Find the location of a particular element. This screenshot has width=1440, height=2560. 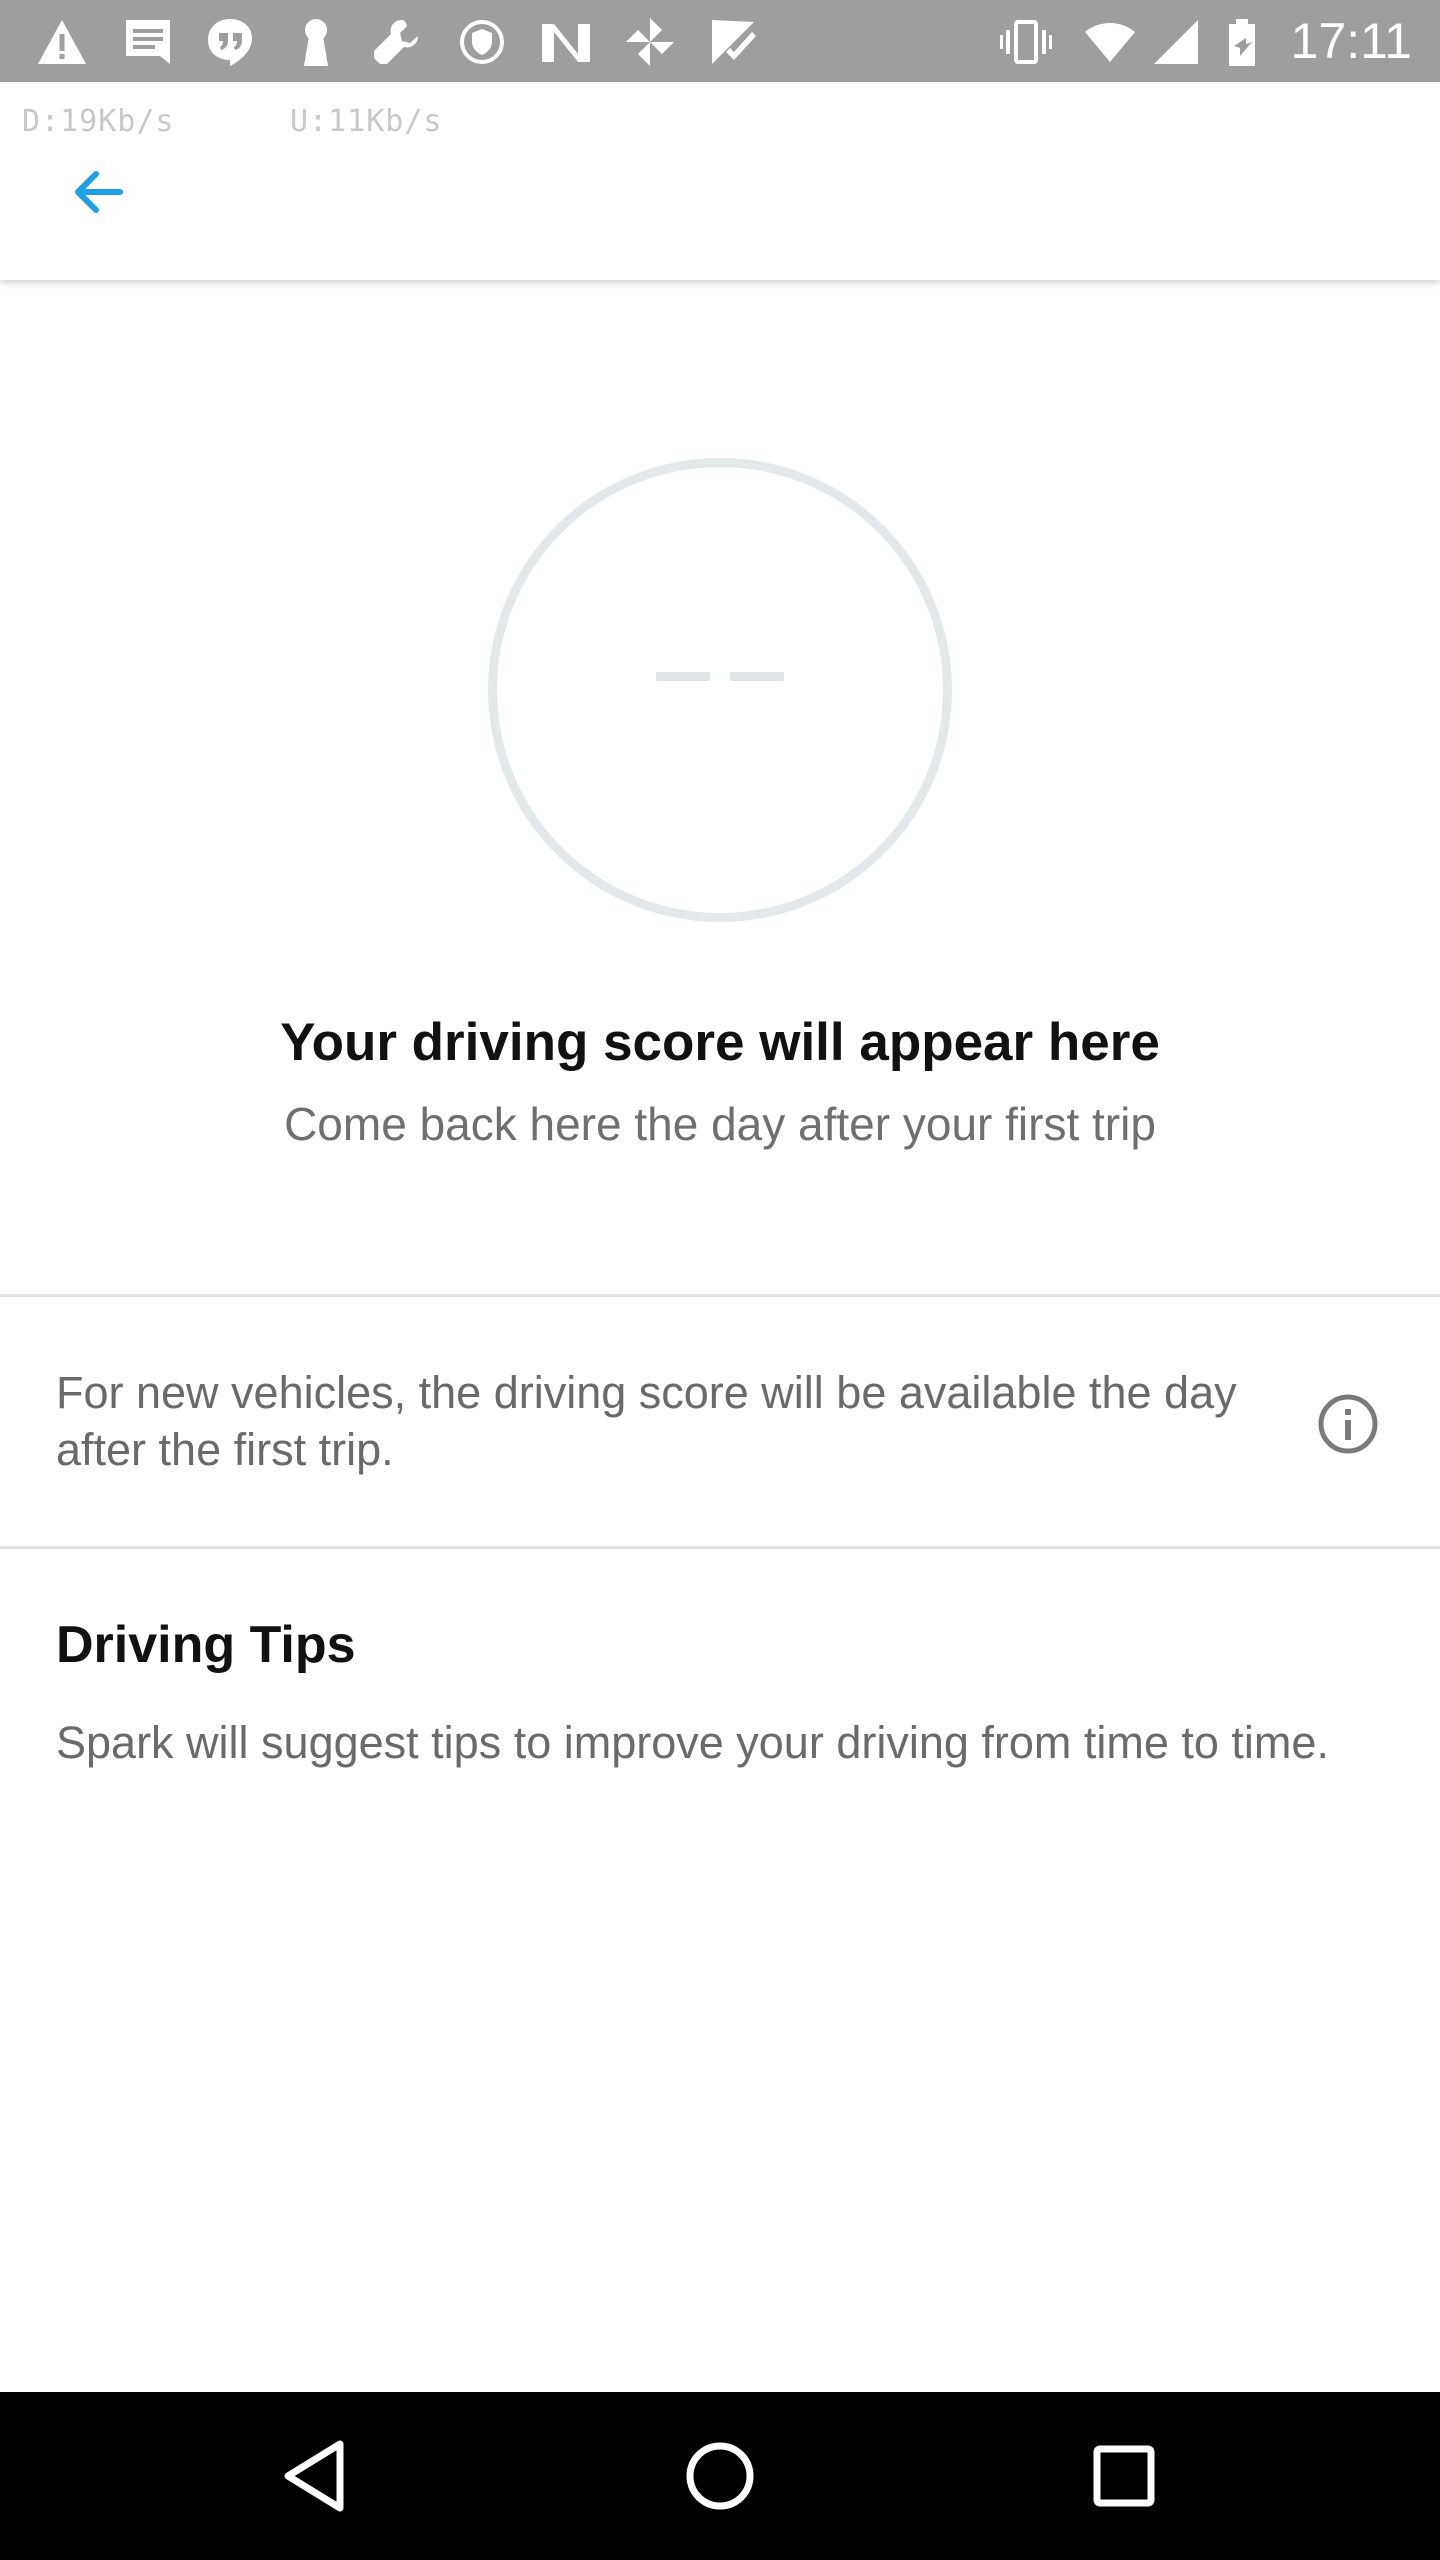

upload-speed: U:11Kb/s is located at coordinates (366, 121).